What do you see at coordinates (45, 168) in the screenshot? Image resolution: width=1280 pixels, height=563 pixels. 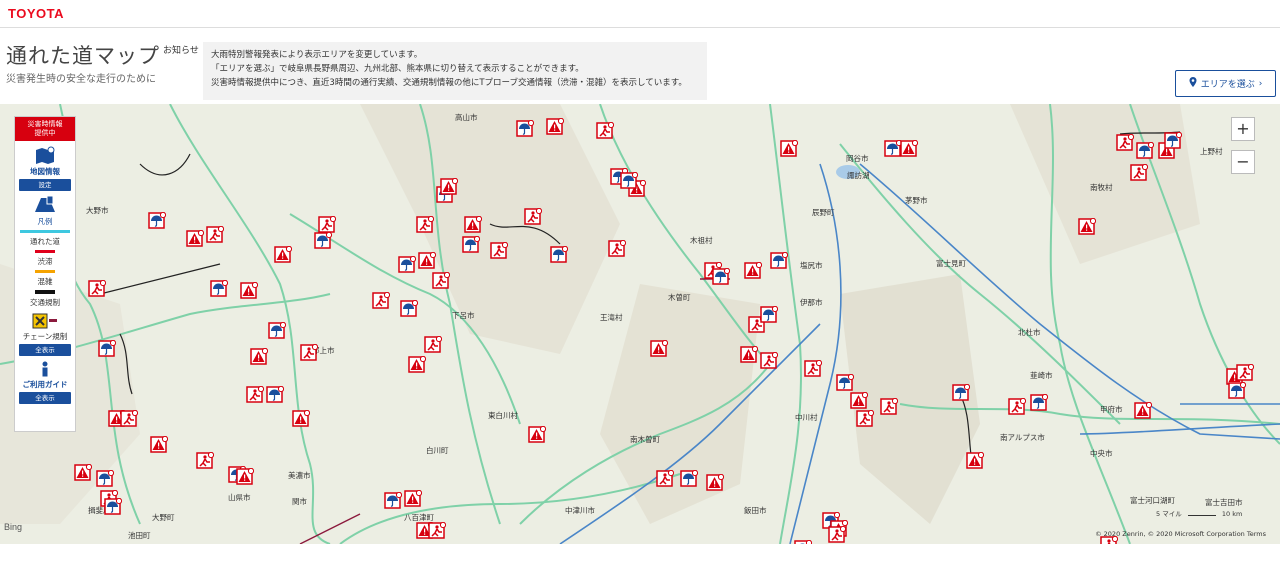 I see `map-info-section: 地図情報 設定` at bounding box center [45, 168].